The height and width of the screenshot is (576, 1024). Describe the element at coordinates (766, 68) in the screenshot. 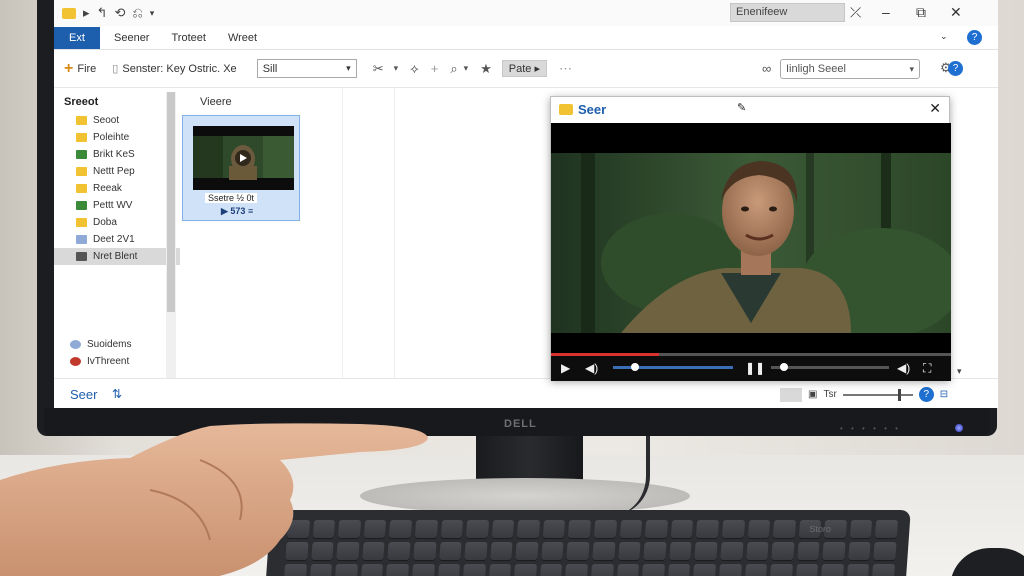

I see `infinity-icon: ∞` at that location.